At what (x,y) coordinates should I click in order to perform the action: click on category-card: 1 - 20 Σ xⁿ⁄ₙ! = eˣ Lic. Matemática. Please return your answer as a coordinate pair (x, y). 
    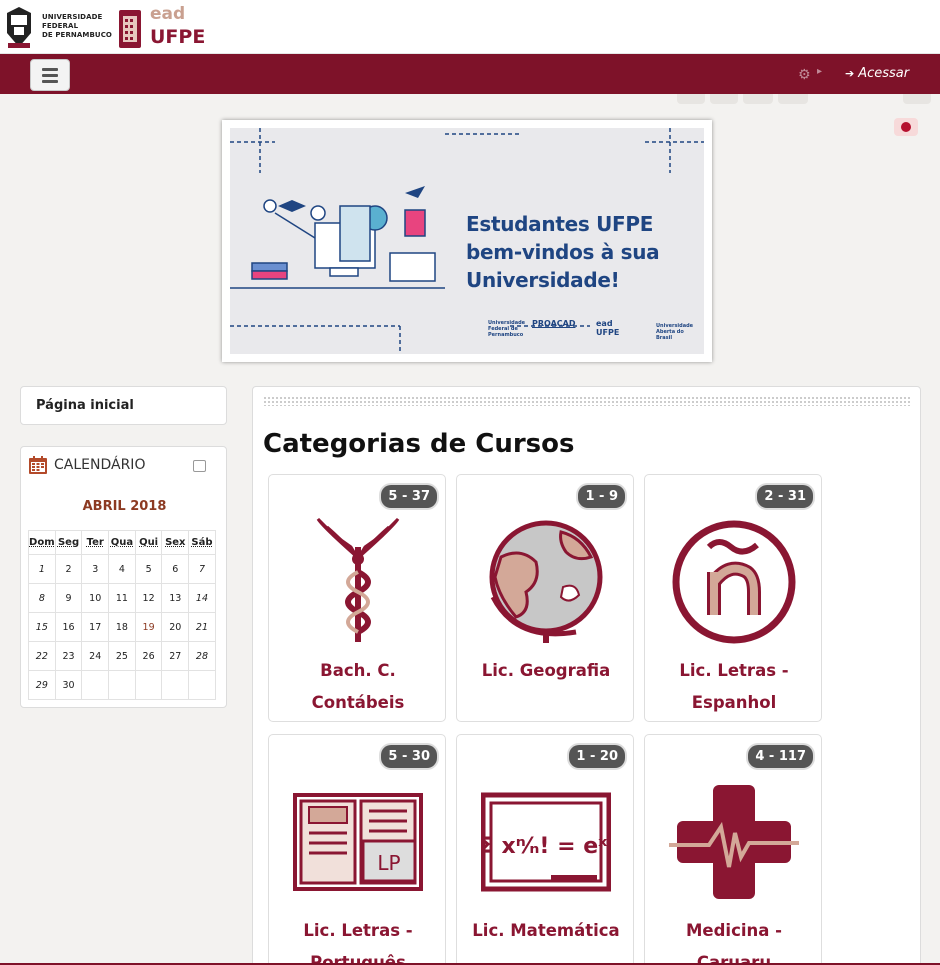
    Looking at the image, I should click on (545, 849).